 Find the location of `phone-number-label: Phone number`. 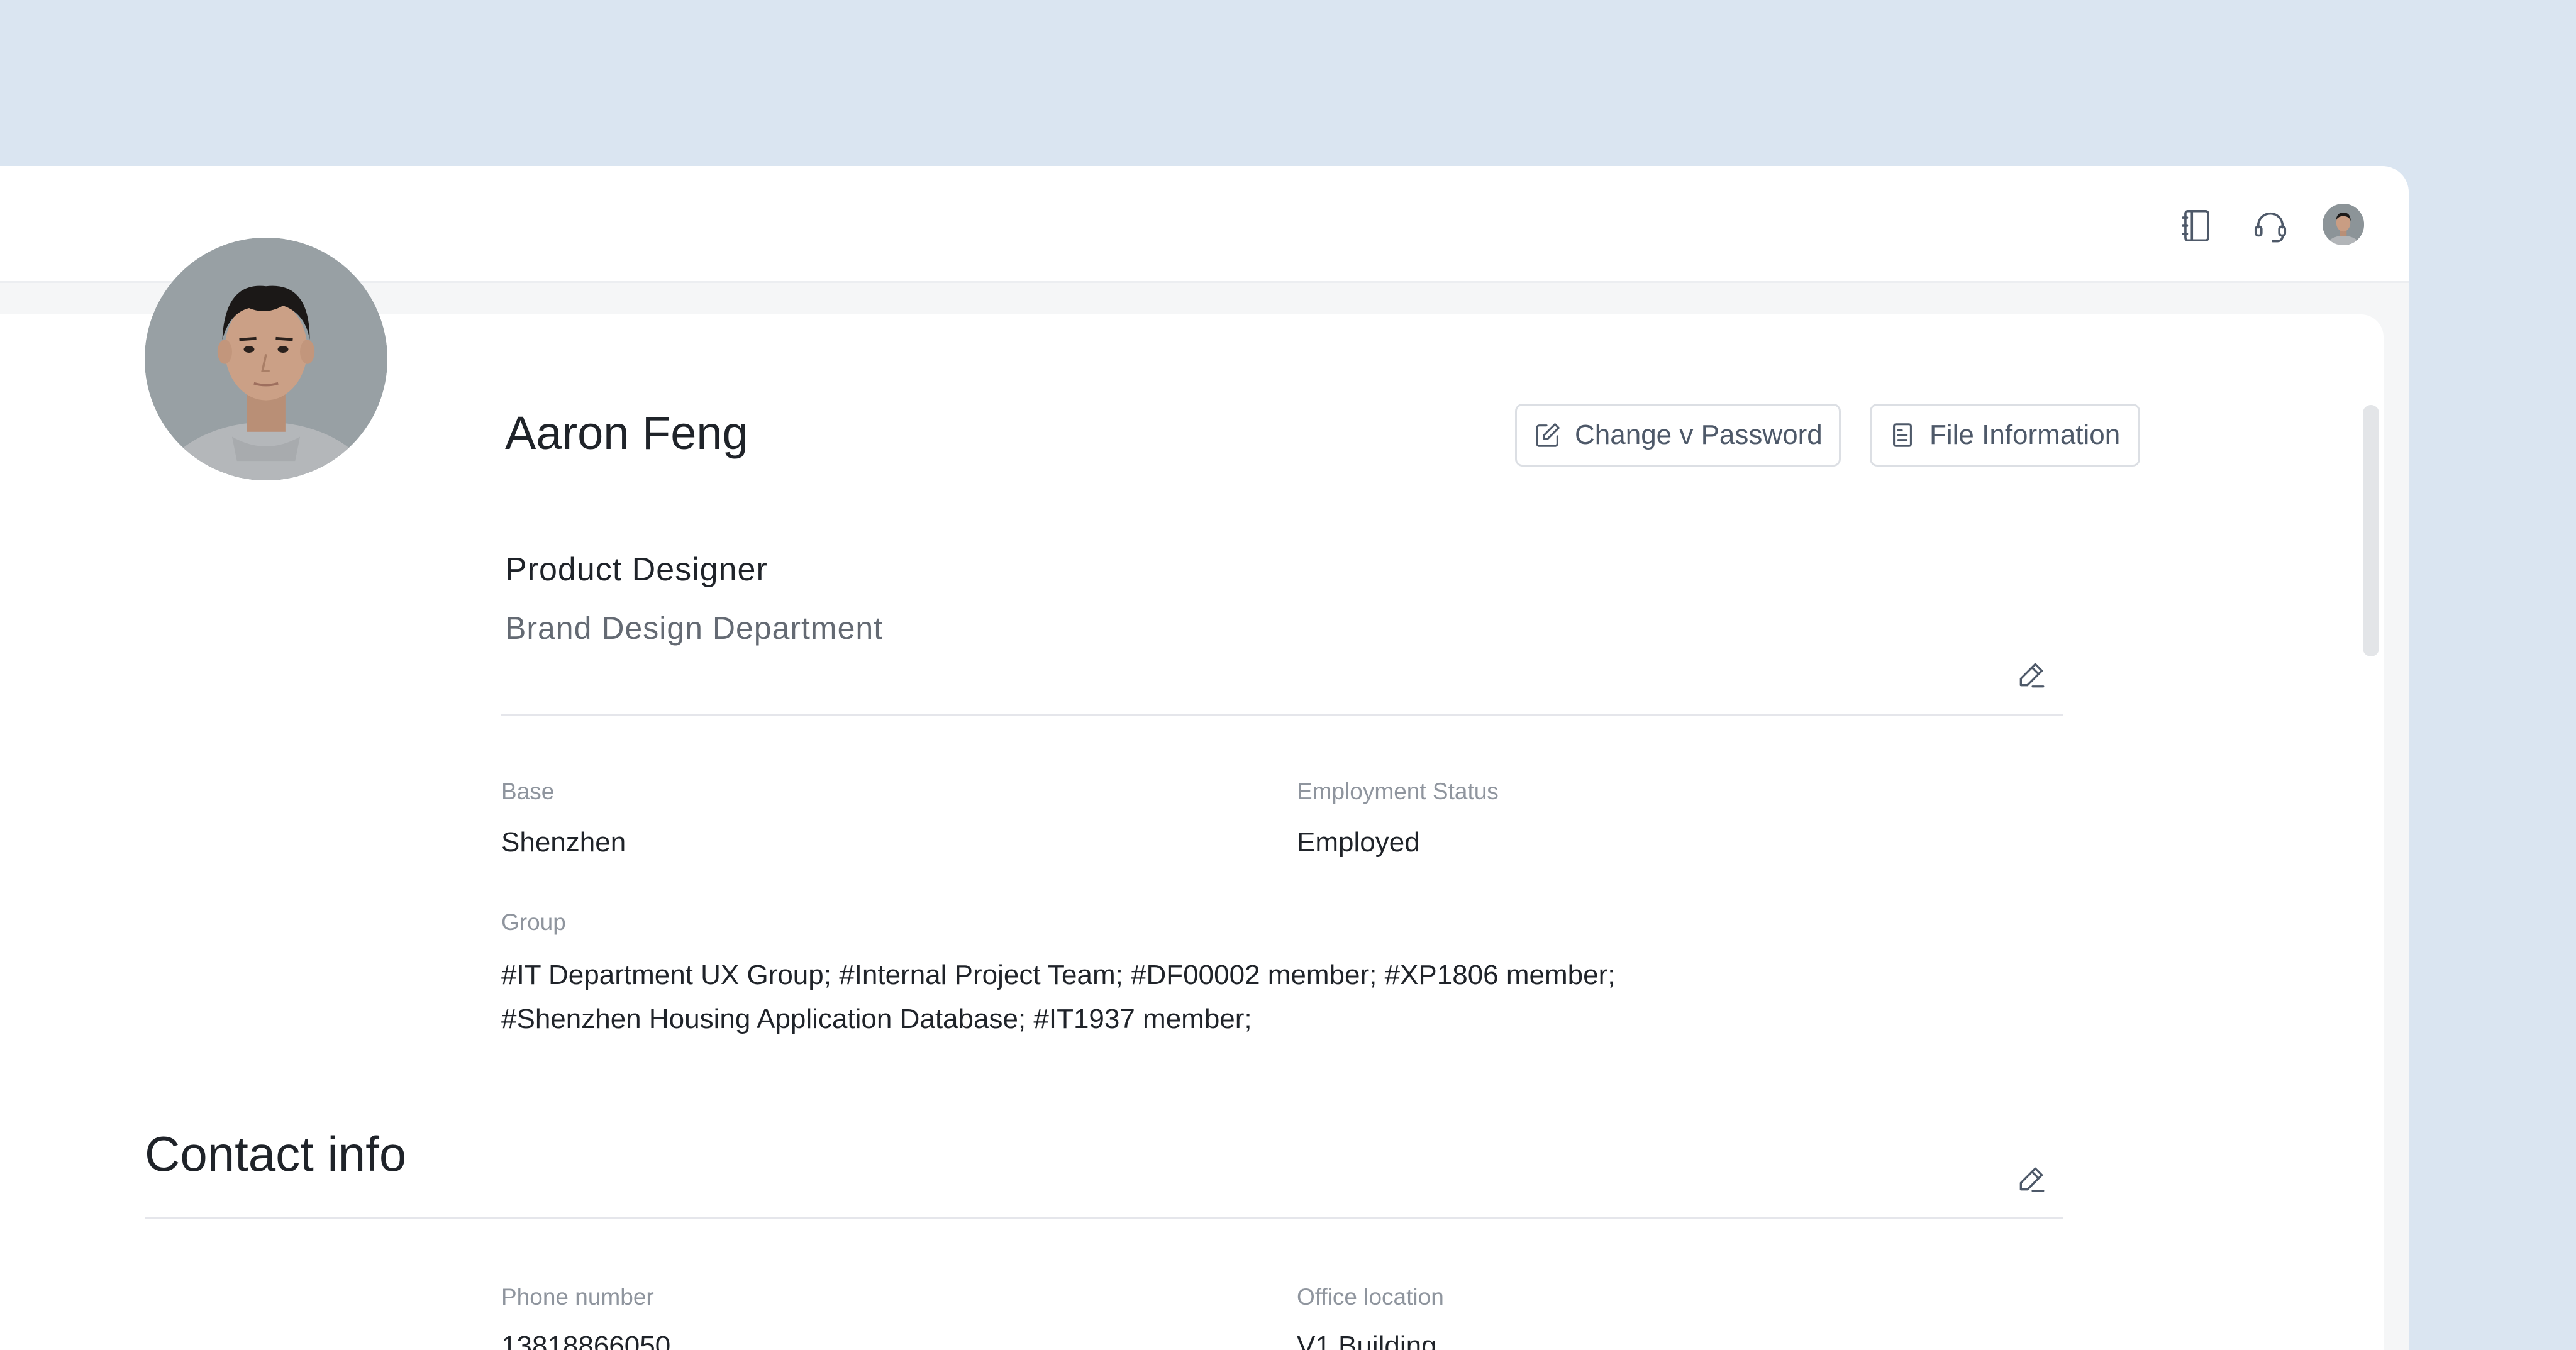

phone-number-label: Phone number is located at coordinates (577, 1297).